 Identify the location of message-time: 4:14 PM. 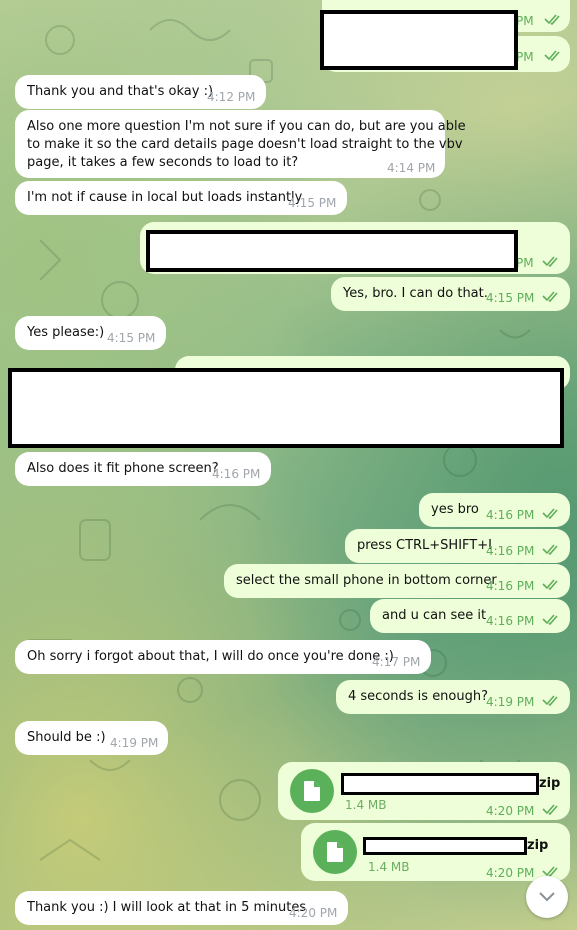
(411, 168).